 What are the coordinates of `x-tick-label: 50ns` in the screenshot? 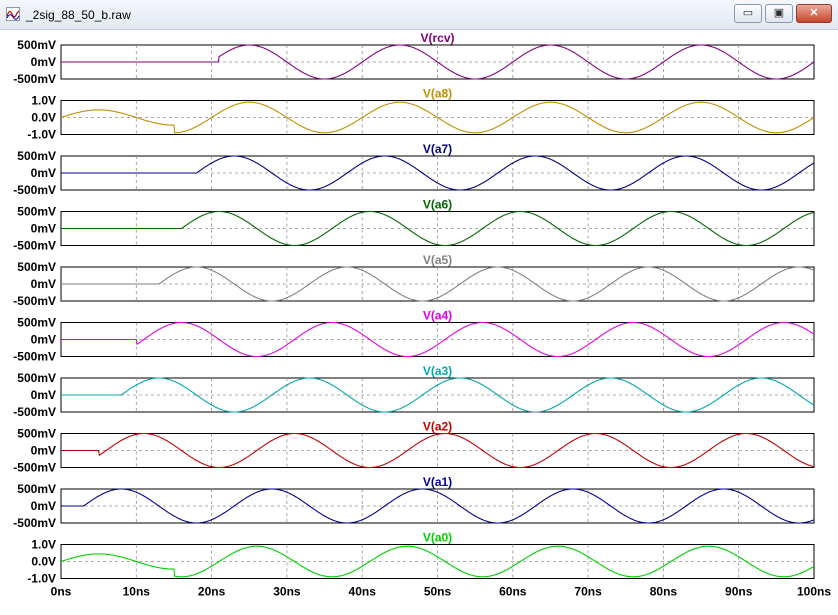 It's located at (438, 592).